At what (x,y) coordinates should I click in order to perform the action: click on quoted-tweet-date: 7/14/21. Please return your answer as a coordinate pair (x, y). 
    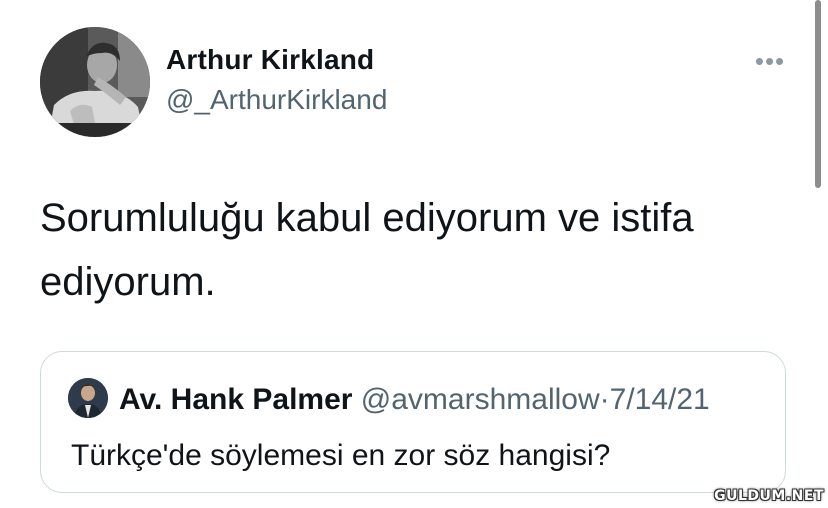
    Looking at the image, I should click on (660, 399).